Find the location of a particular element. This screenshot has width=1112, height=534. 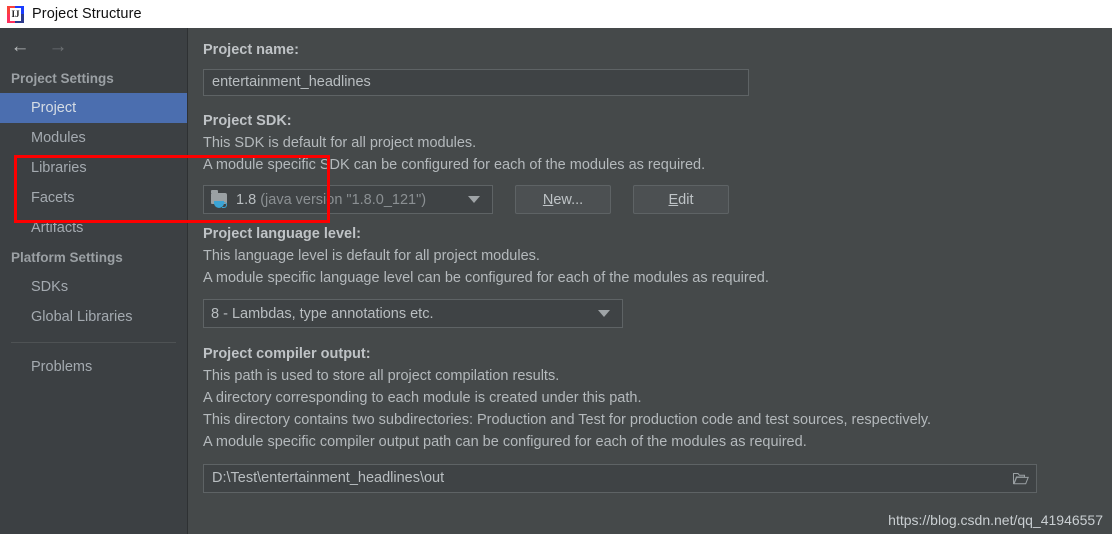

sidebar-item-modules: Modules is located at coordinates (93, 138).